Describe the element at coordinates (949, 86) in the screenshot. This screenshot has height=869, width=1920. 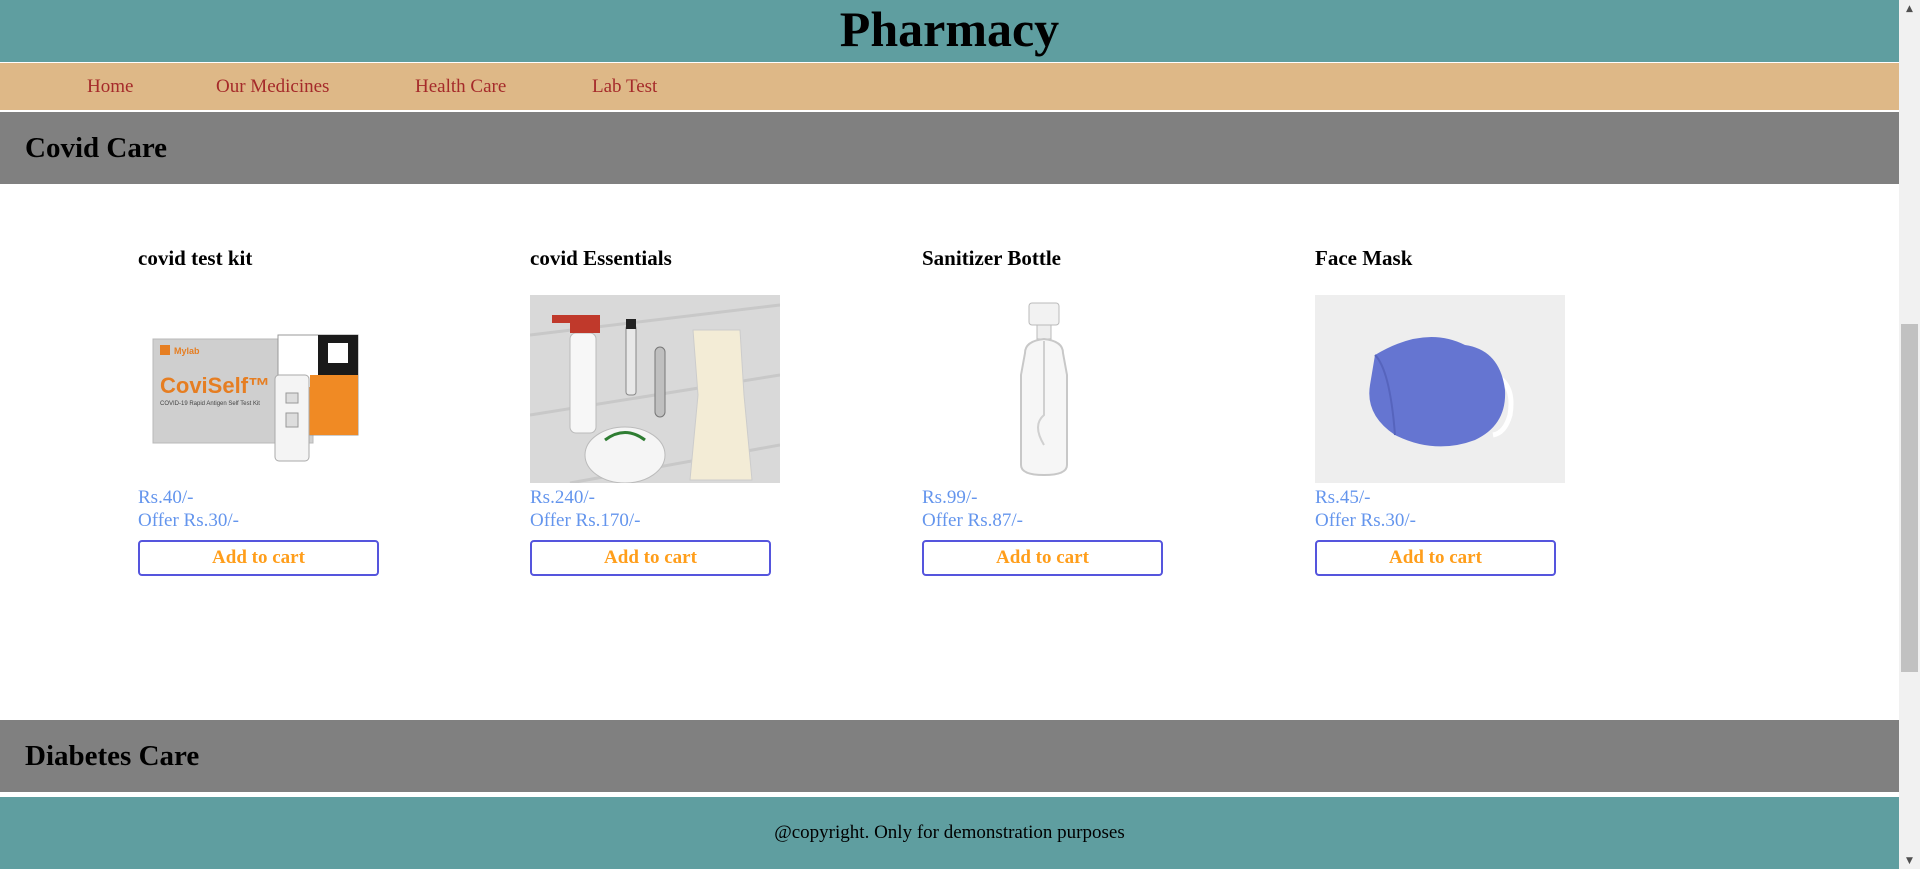
I see `main-nav: Home Our Medicines Health Care Lab Test` at that location.